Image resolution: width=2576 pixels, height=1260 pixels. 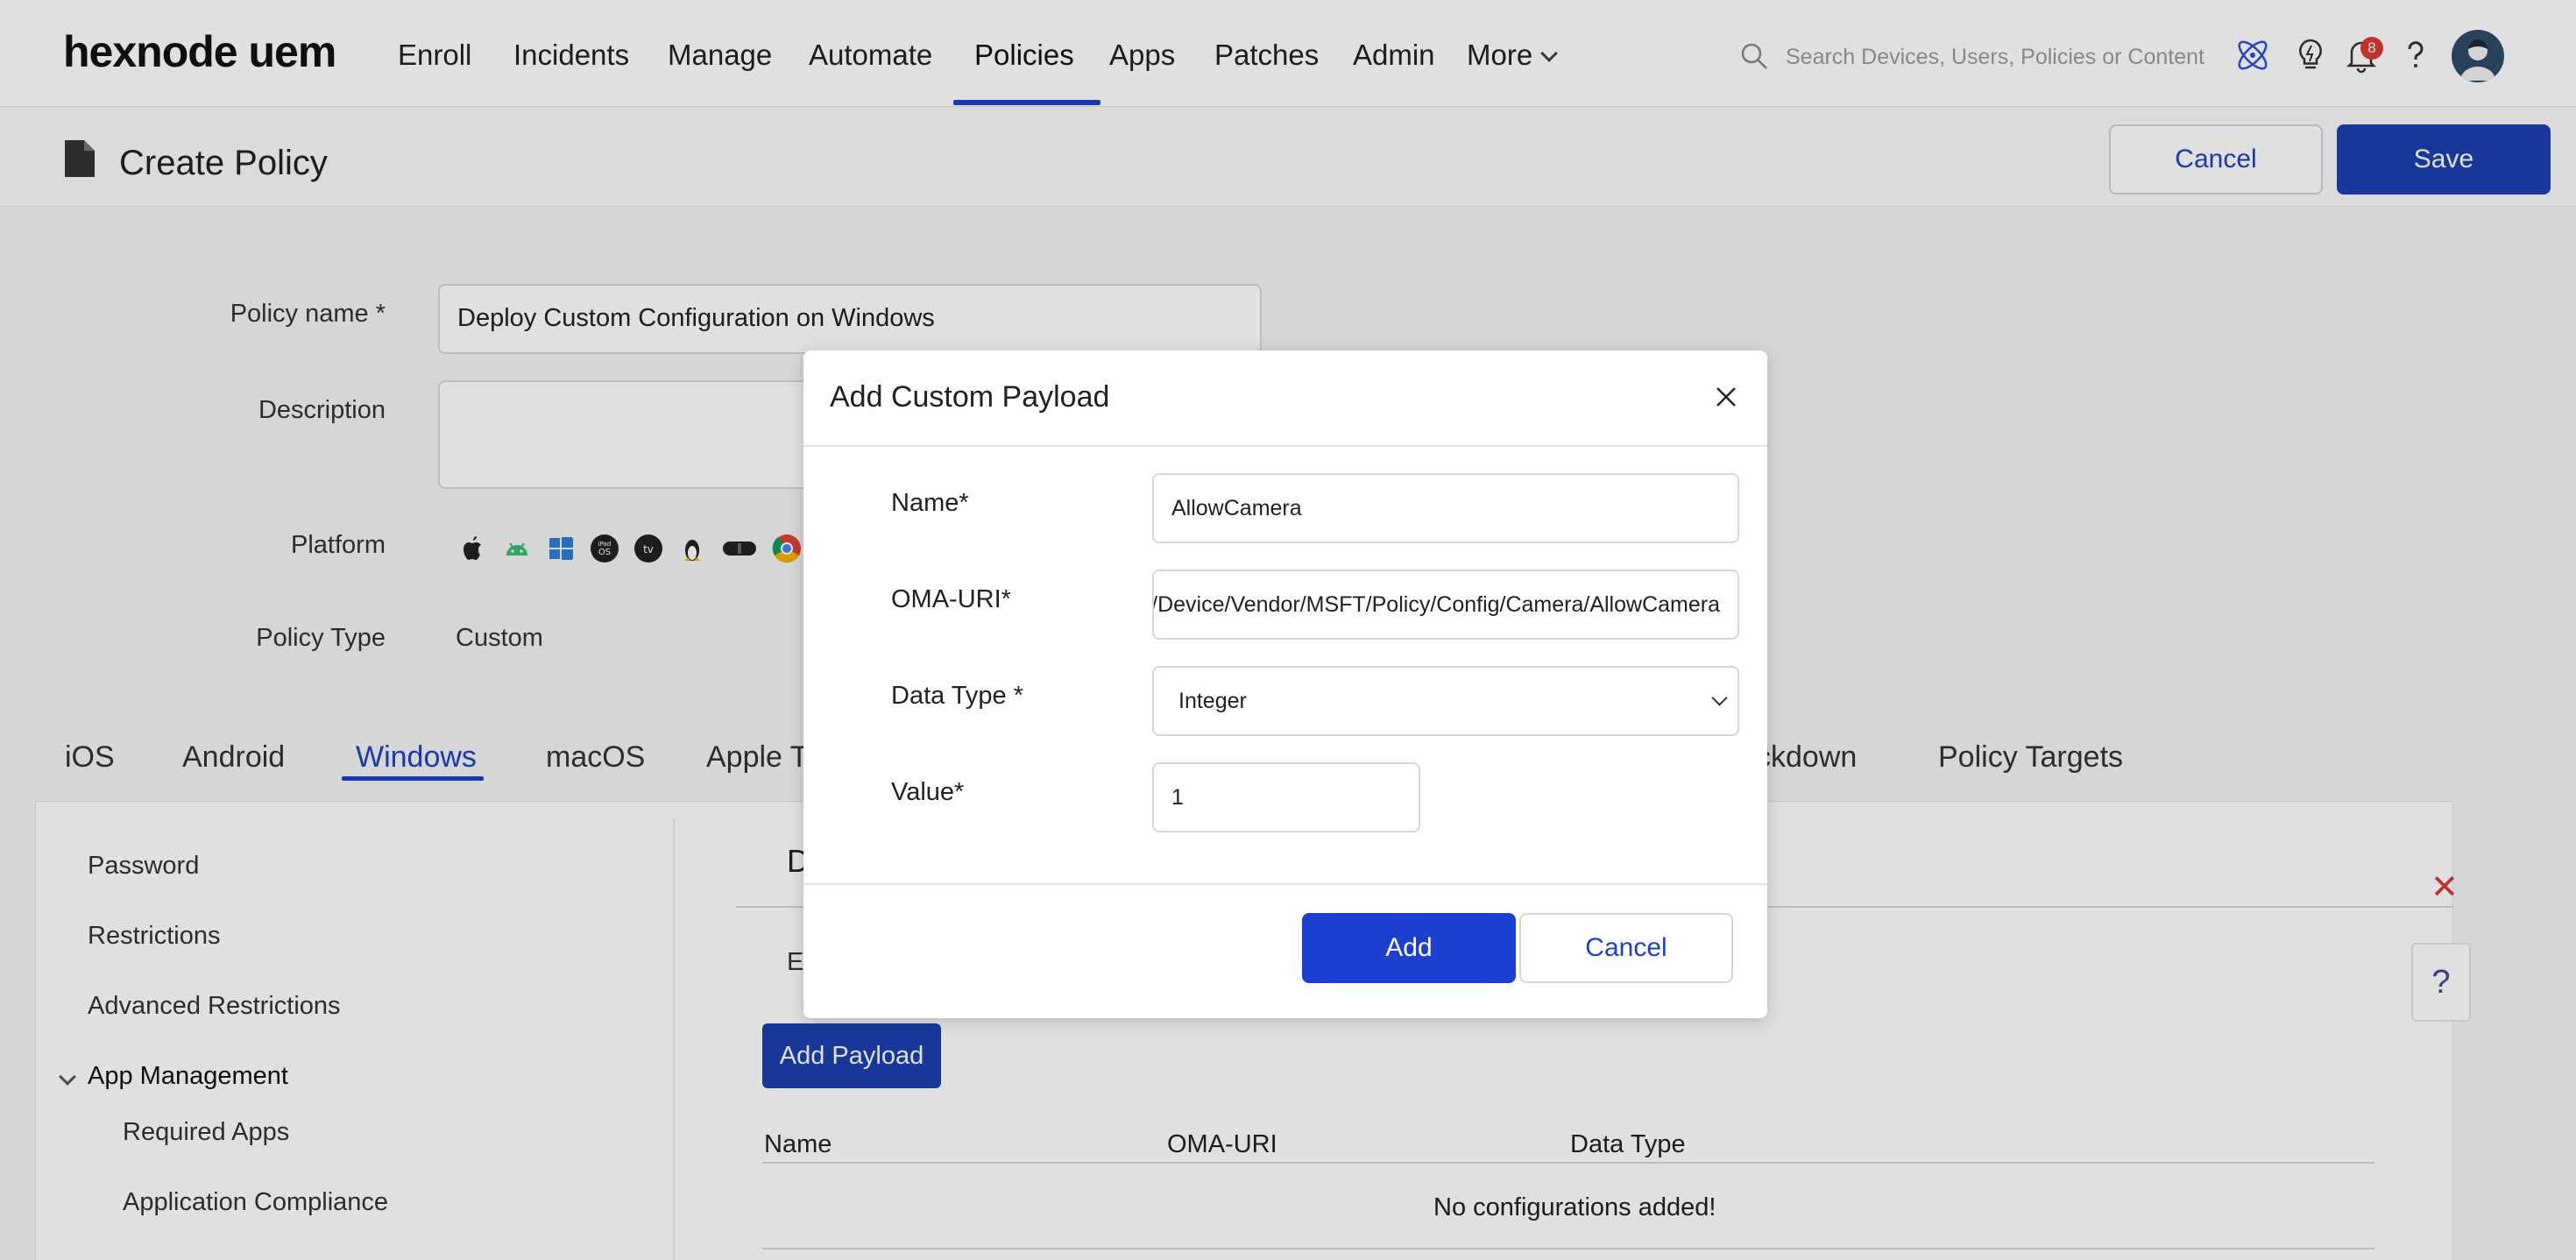 I want to click on dialog-add-button: Add, so click(x=1409, y=948).